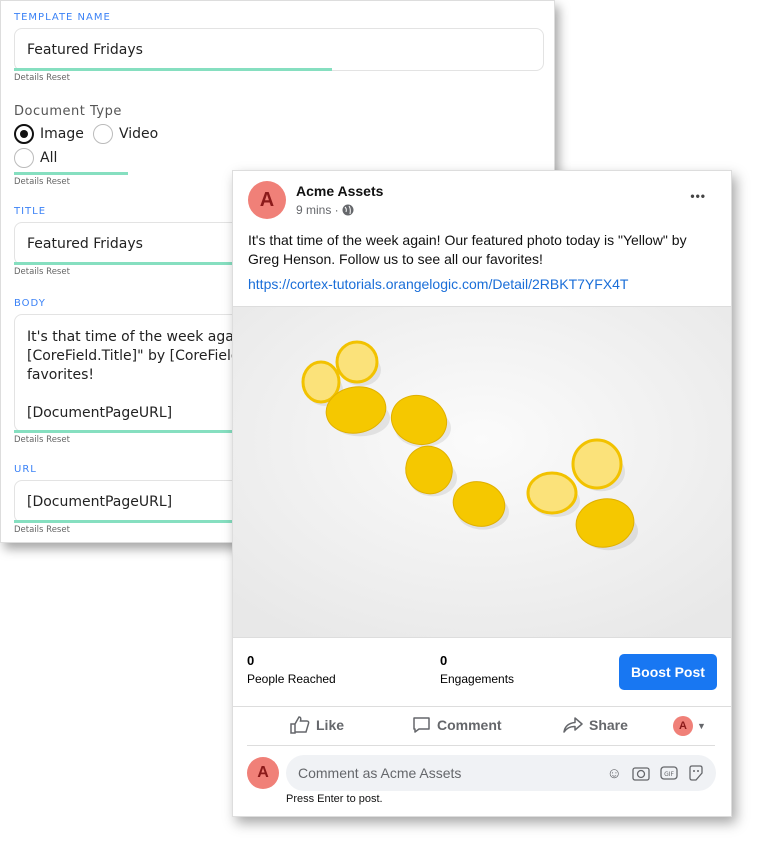 This screenshot has height=859, width=773. Describe the element at coordinates (683, 726) in the screenshot. I see `avatar-small: A` at that location.